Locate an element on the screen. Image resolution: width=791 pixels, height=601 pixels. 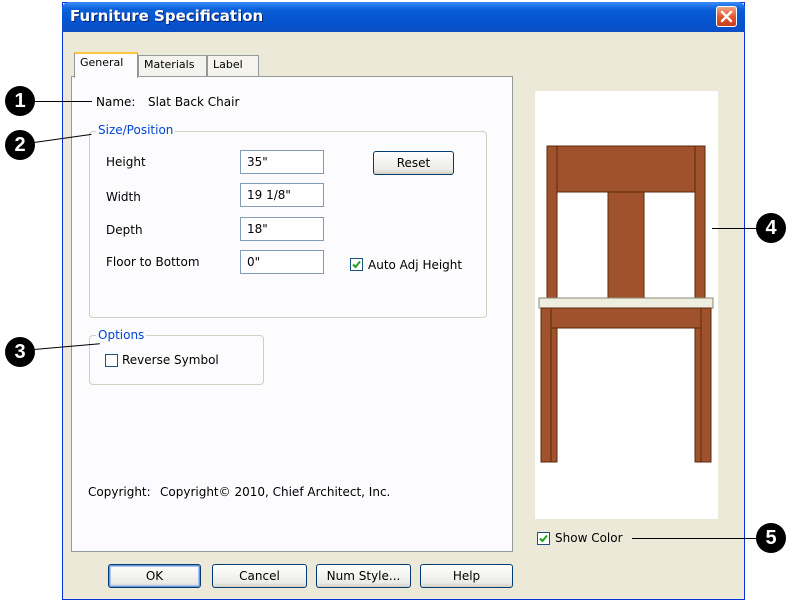
close-button is located at coordinates (726, 16).